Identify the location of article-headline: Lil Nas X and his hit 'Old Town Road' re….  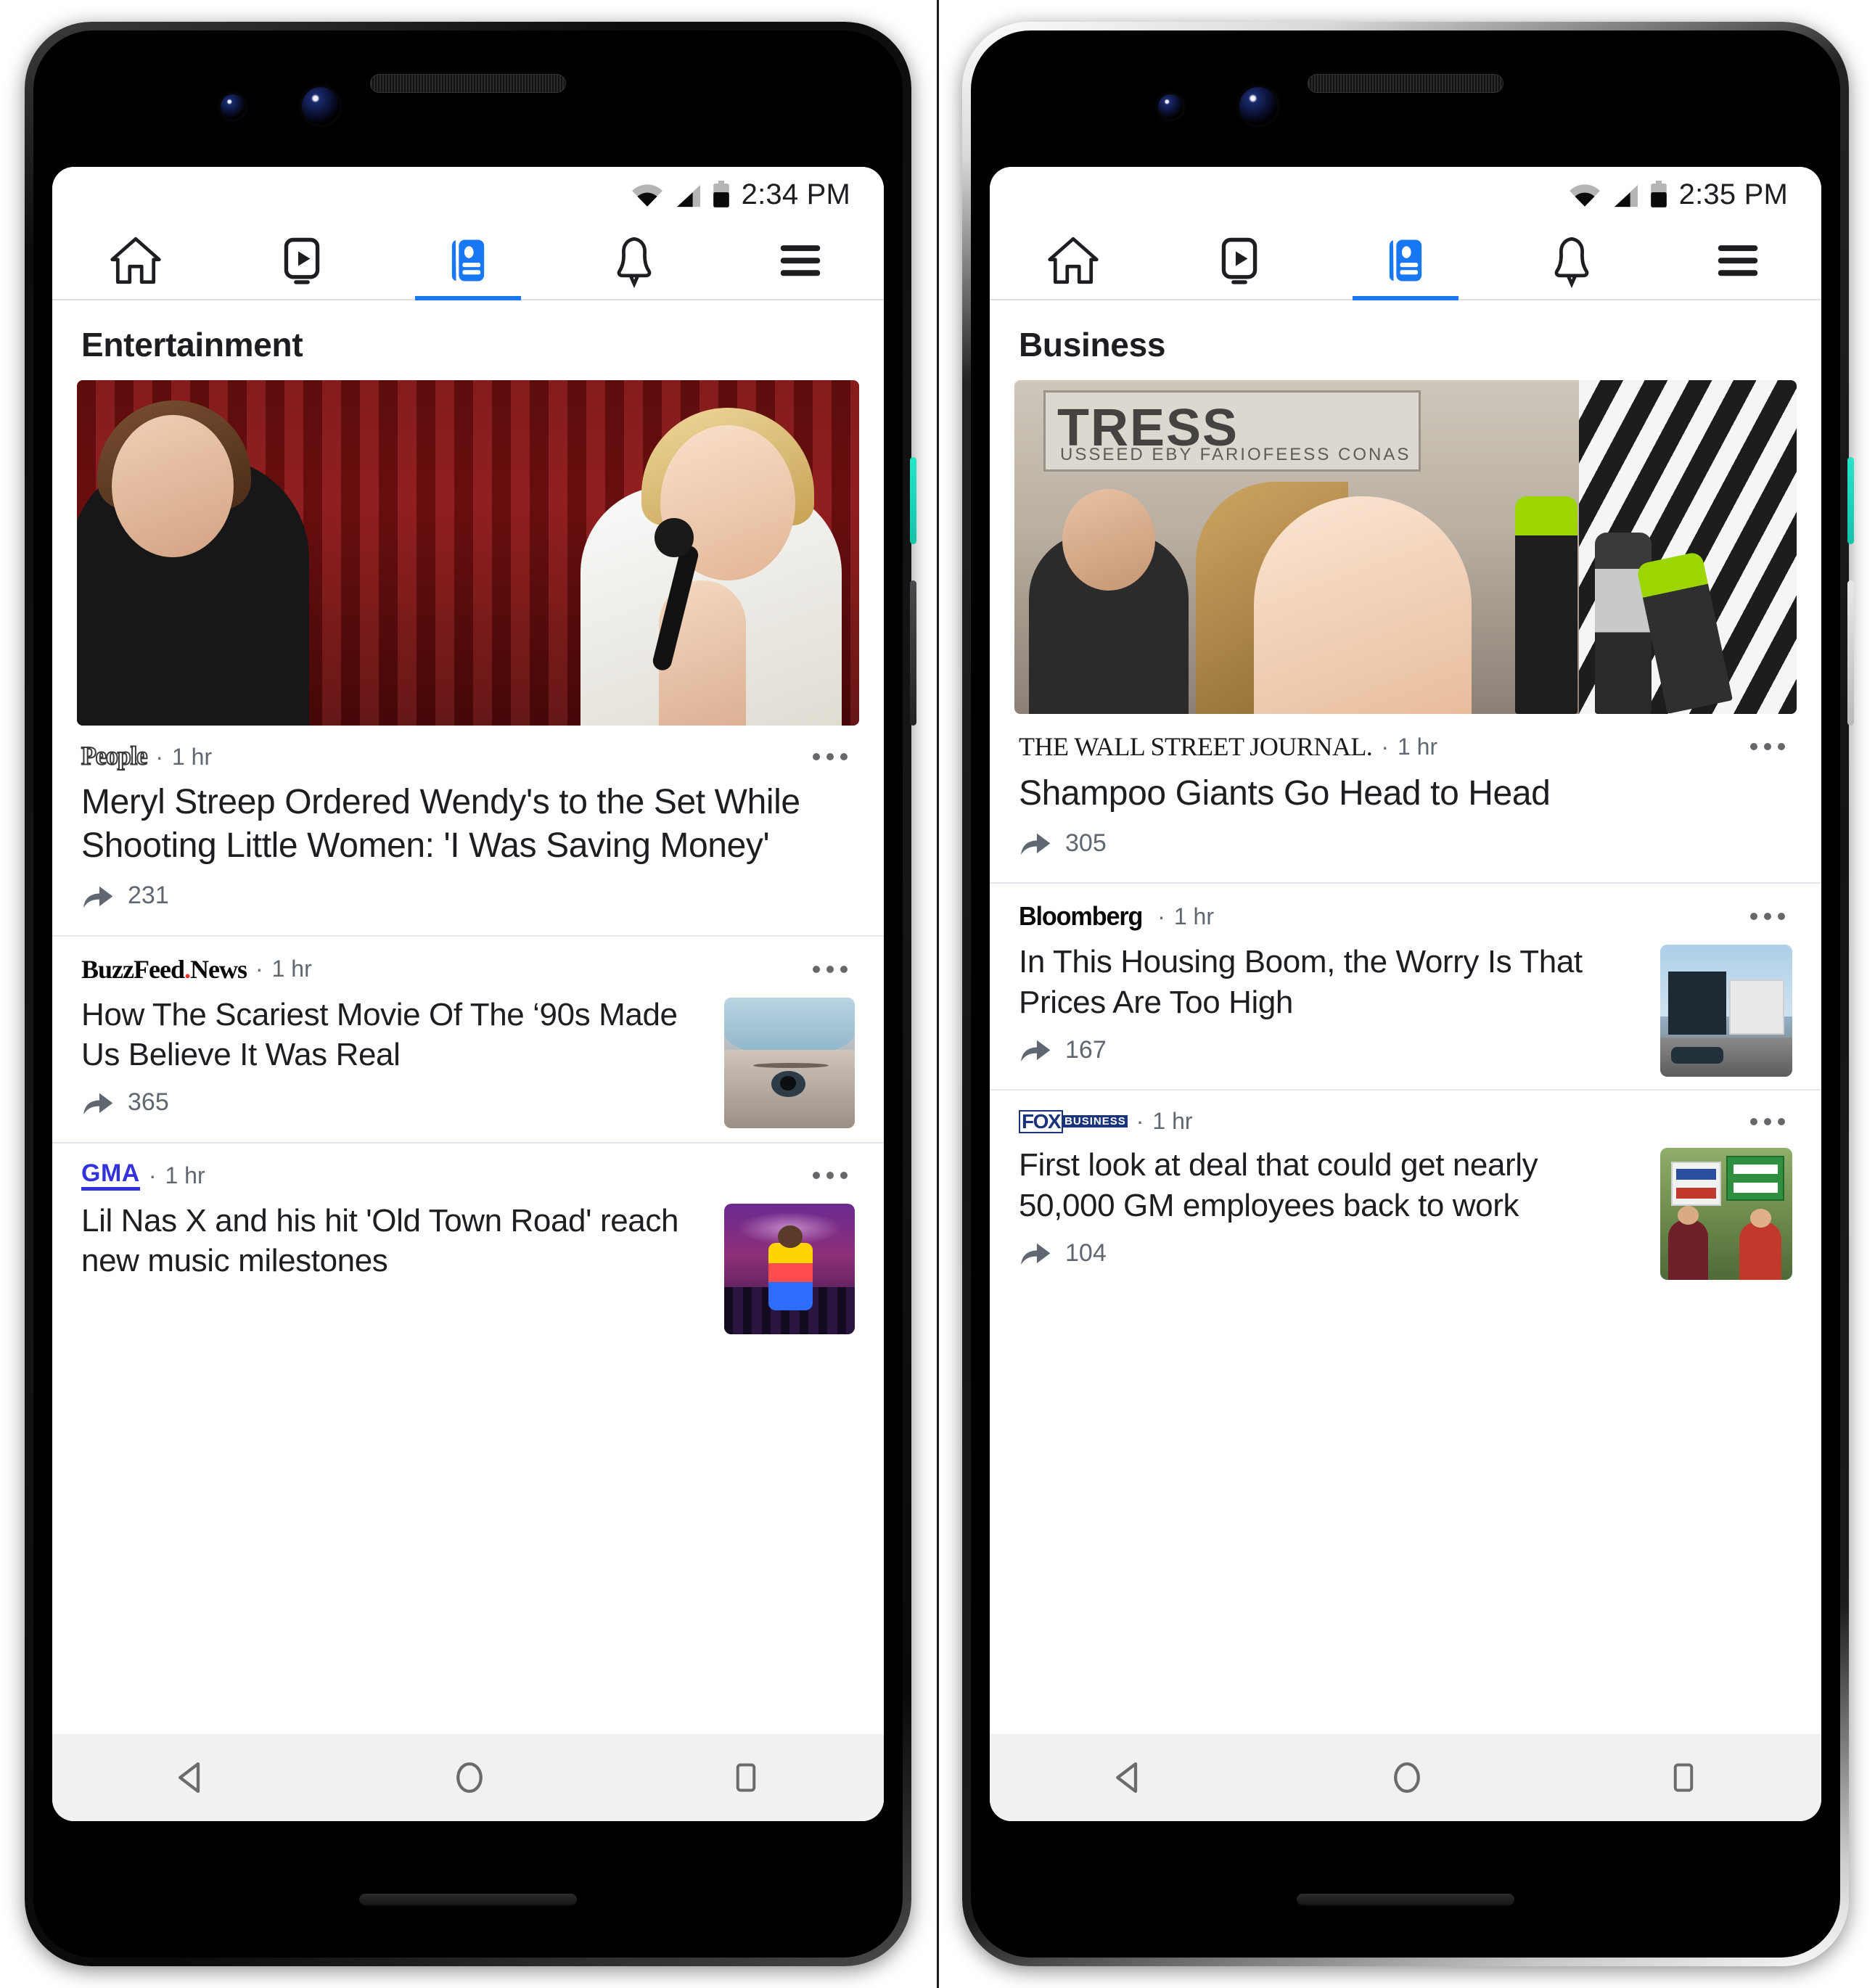
(382, 1236).